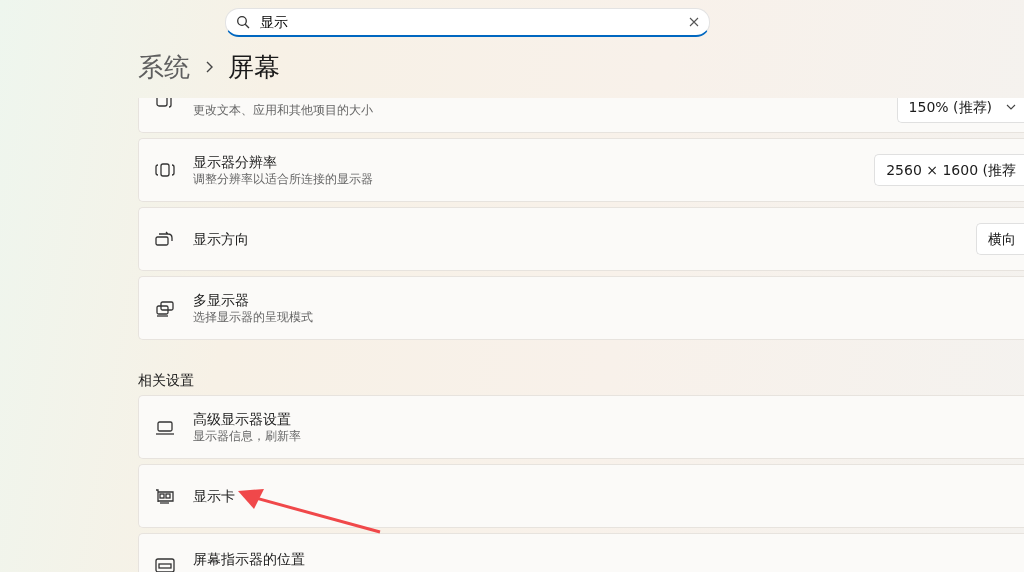 The height and width of the screenshot is (572, 1024). Describe the element at coordinates (1000, 239) in the screenshot. I see `dropdown: 横向` at that location.